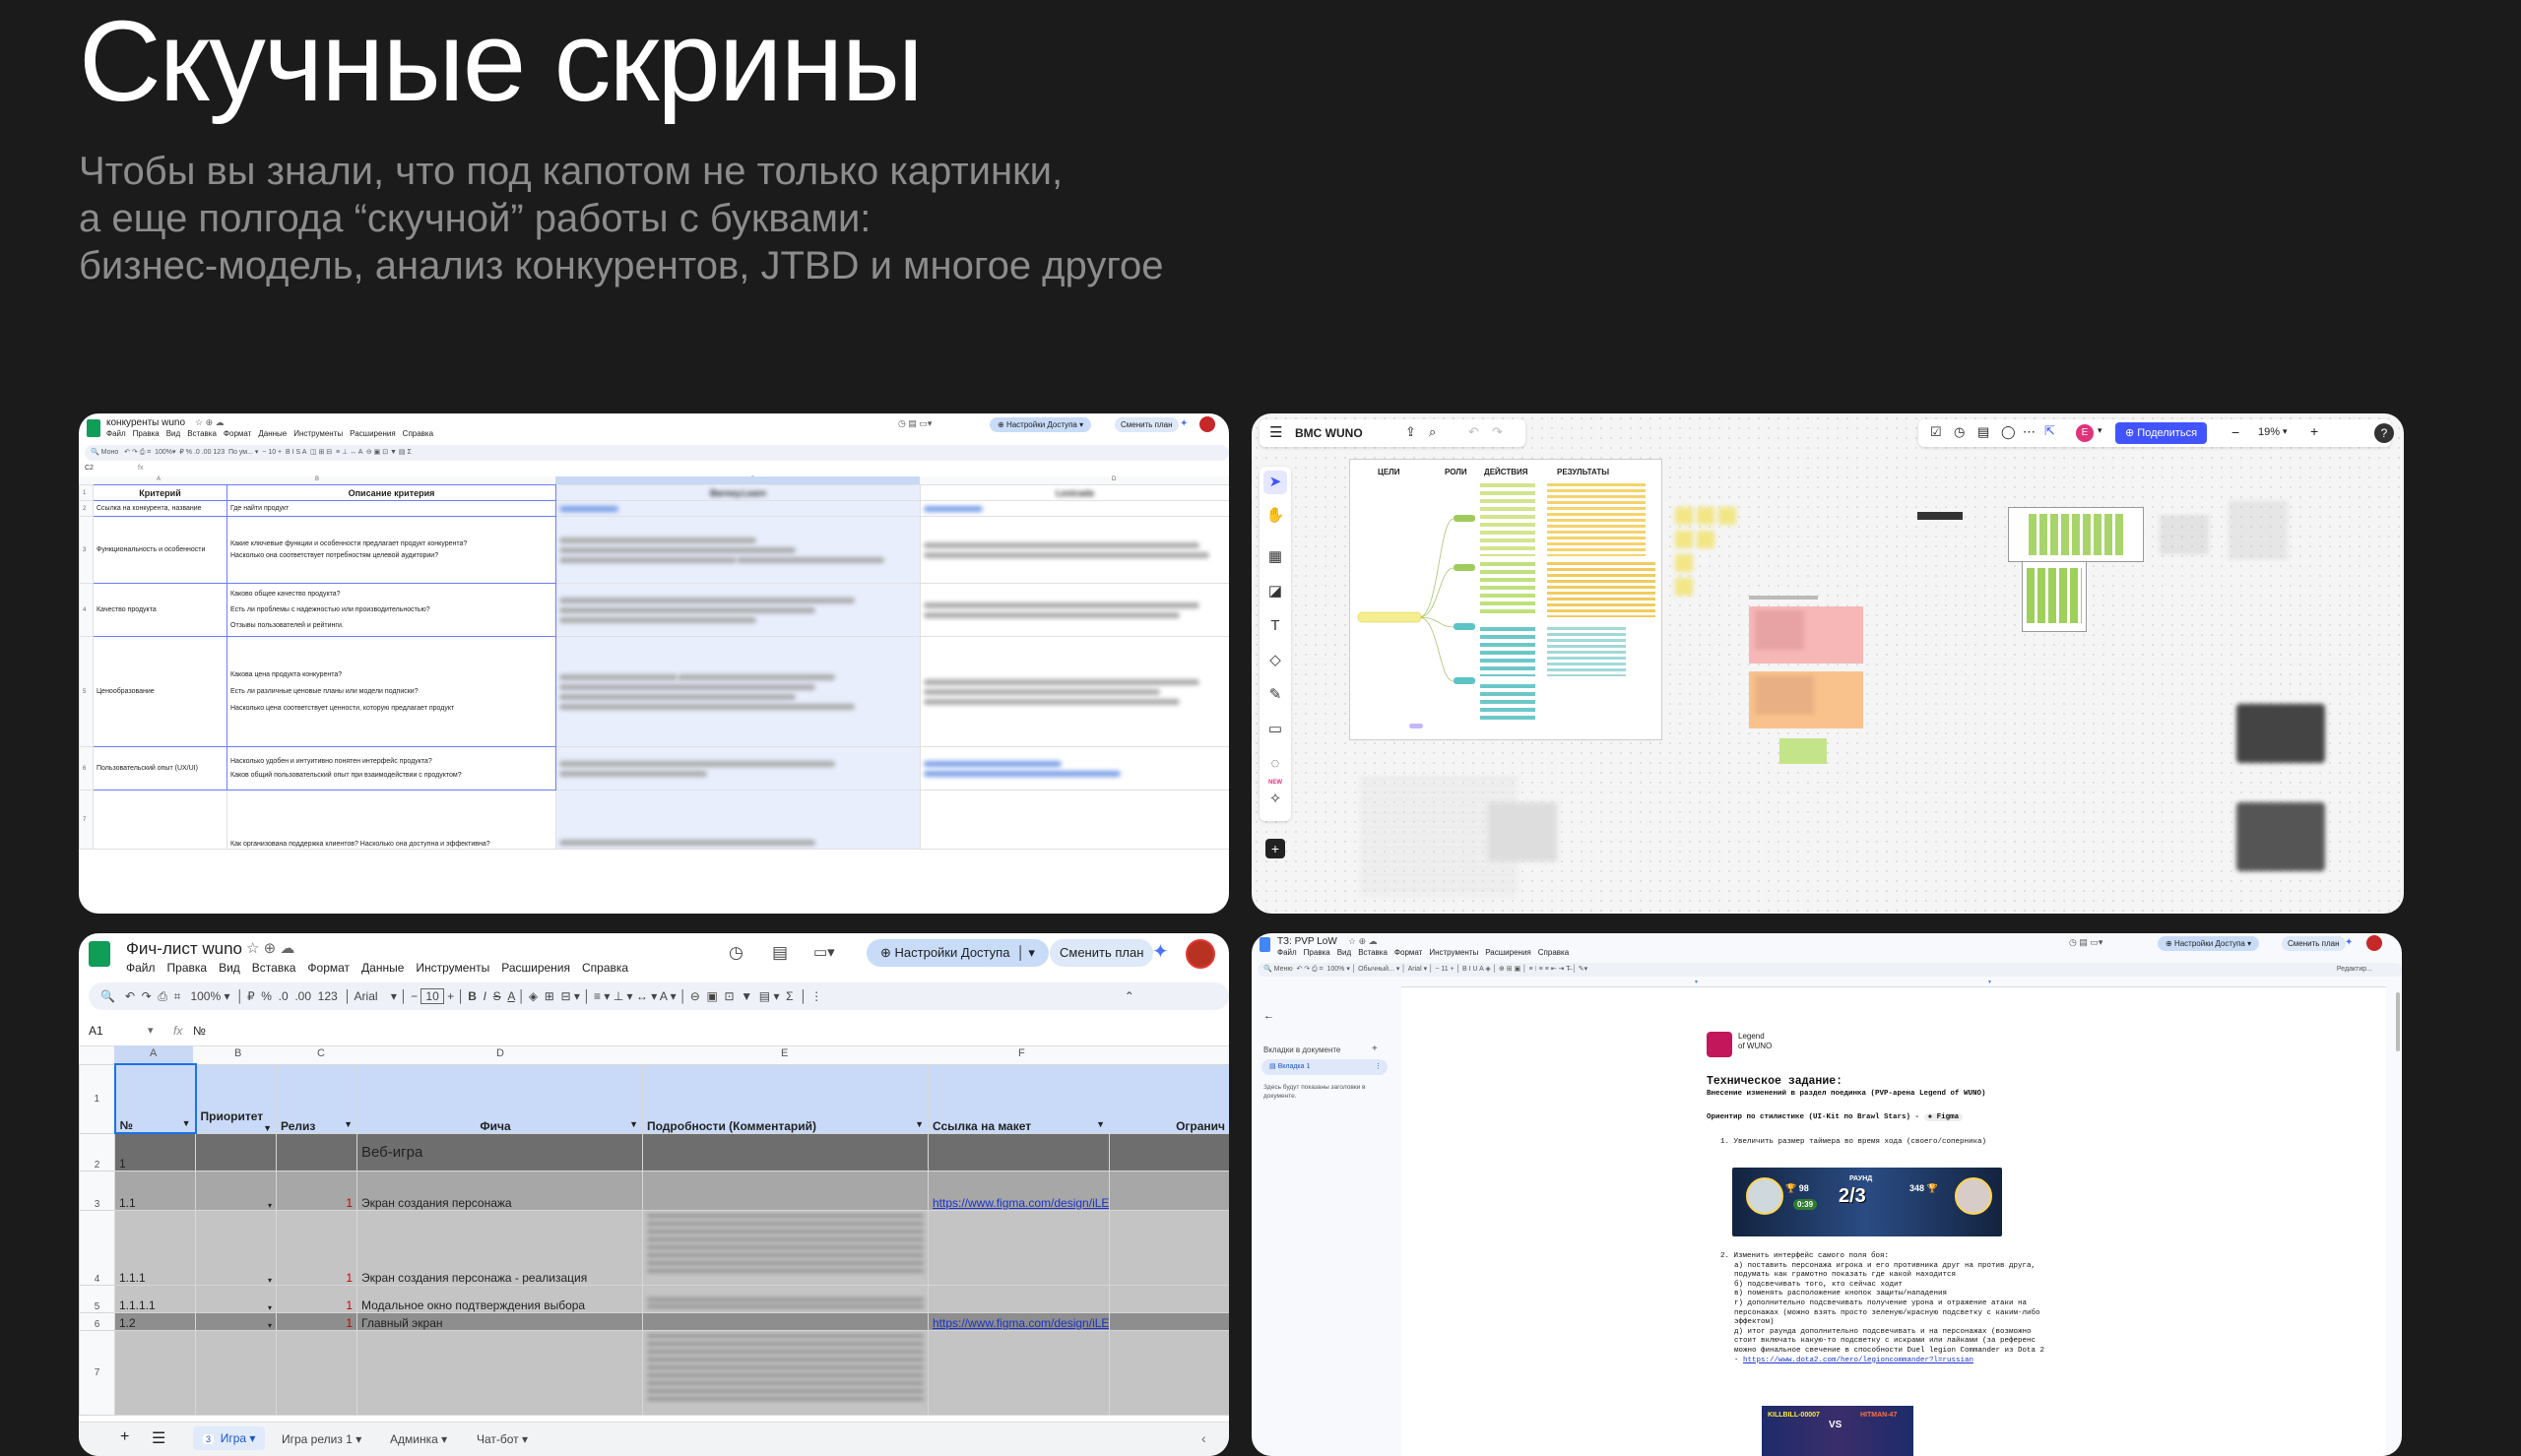  What do you see at coordinates (124, 1437) in the screenshot?
I see `add-sheet-button: +` at bounding box center [124, 1437].